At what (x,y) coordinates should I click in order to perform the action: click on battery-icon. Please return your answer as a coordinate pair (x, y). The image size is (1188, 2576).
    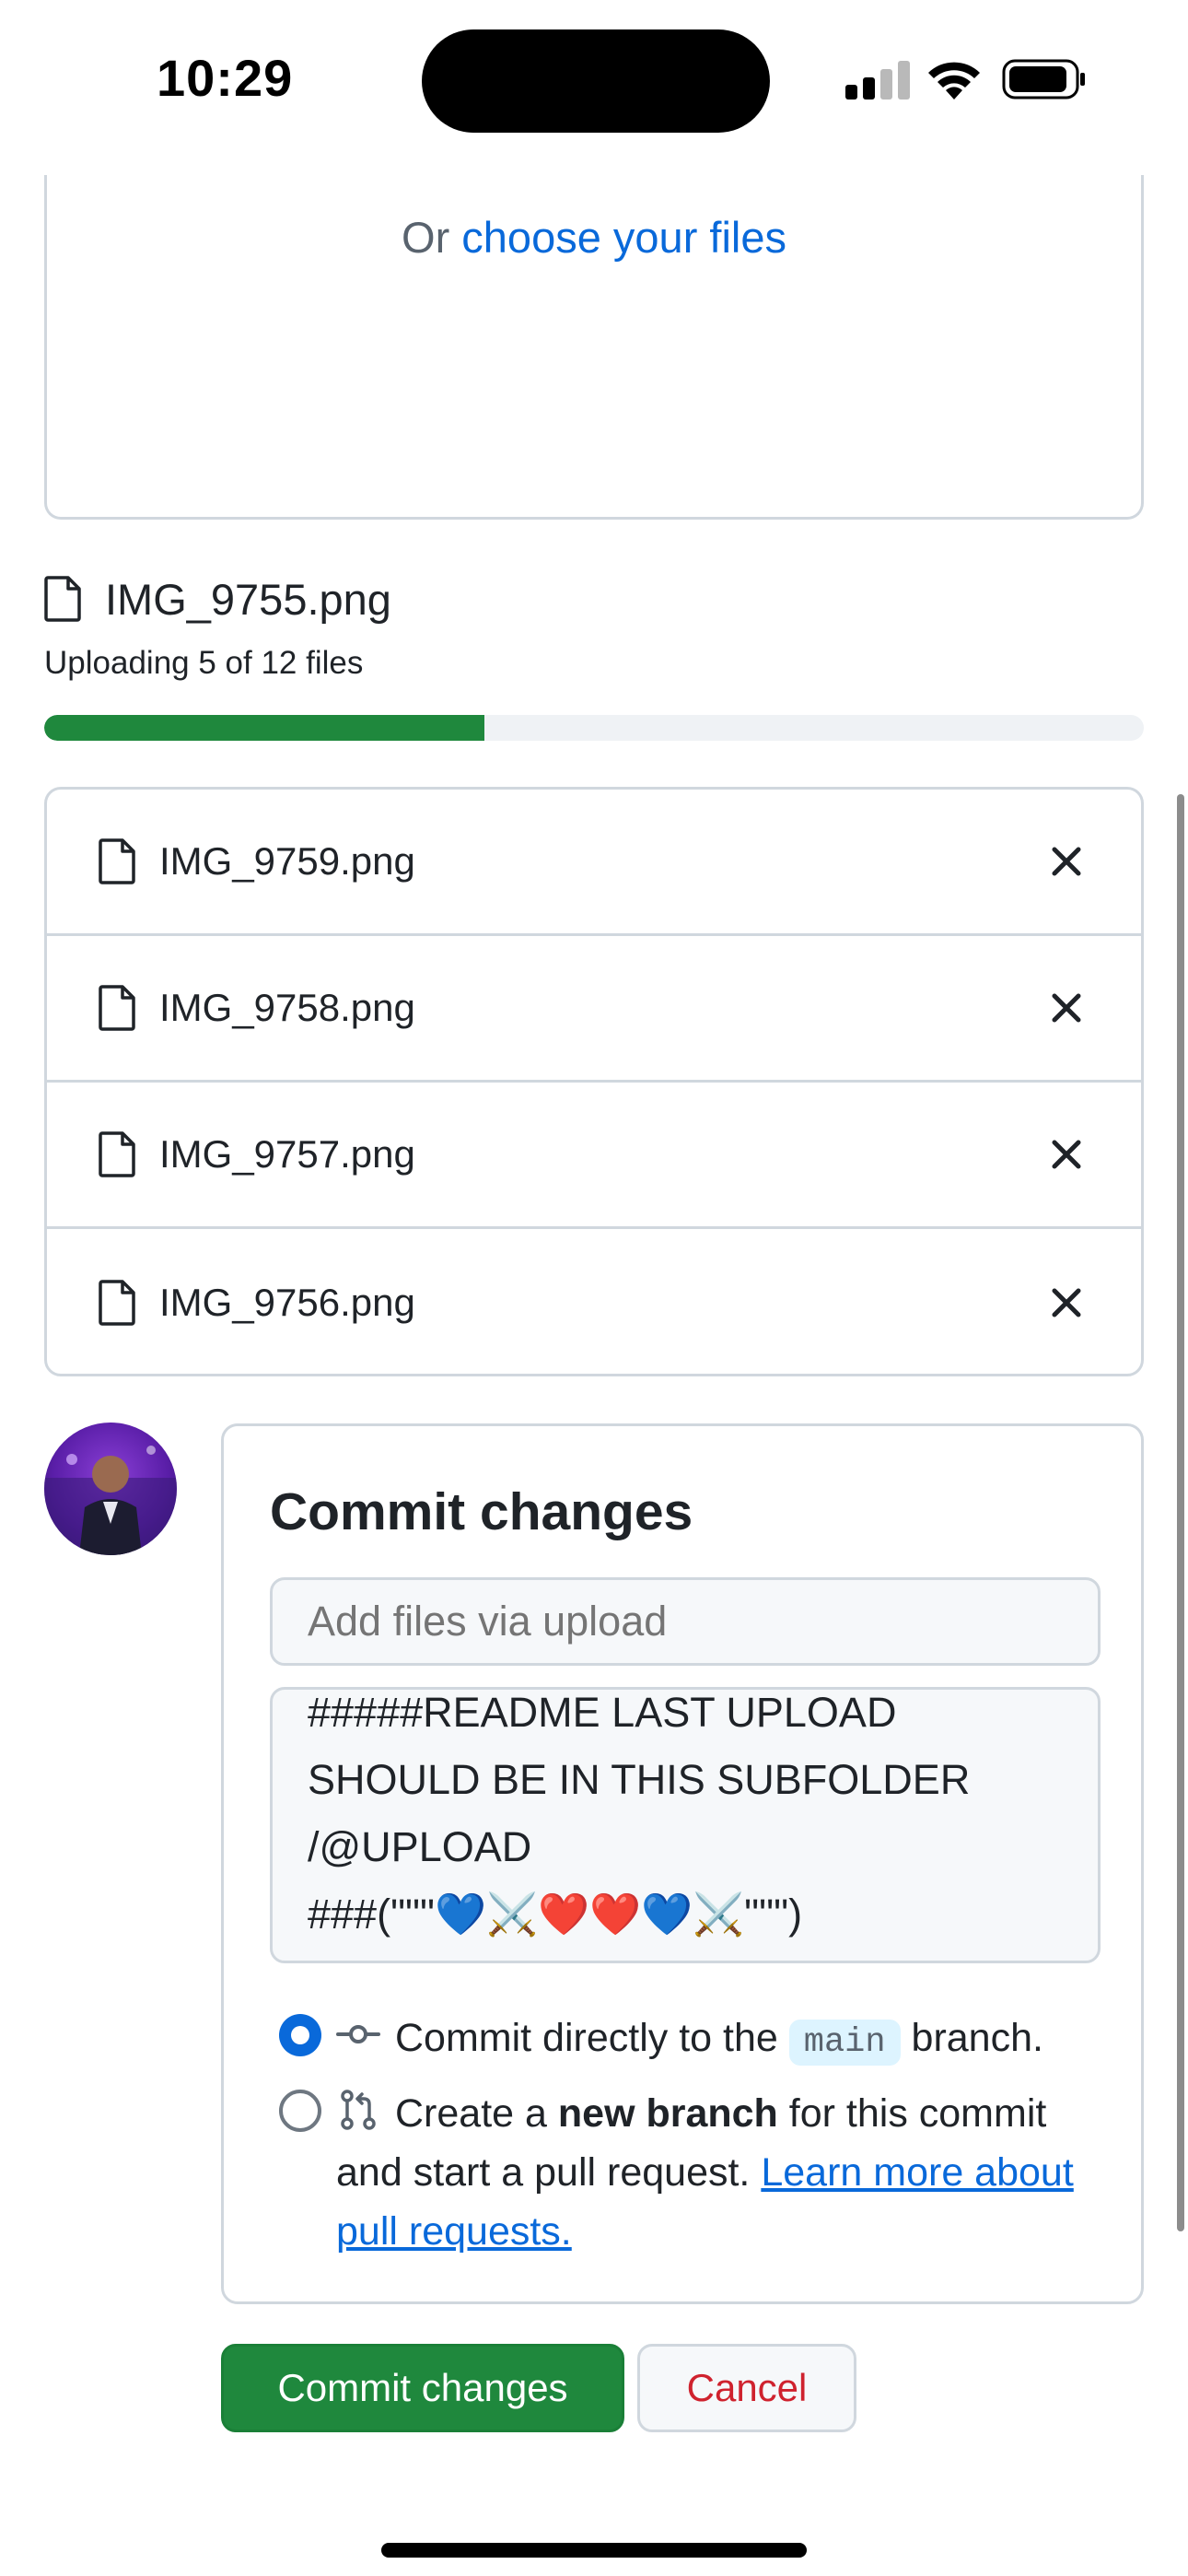
    Looking at the image, I should click on (1043, 79).